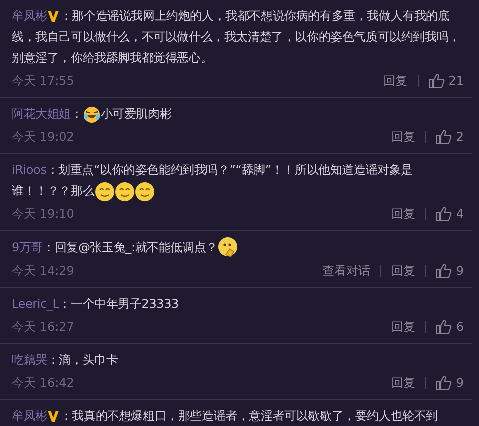 This screenshot has height=426, width=479. Describe the element at coordinates (29, 170) in the screenshot. I see `username: iRioos` at that location.